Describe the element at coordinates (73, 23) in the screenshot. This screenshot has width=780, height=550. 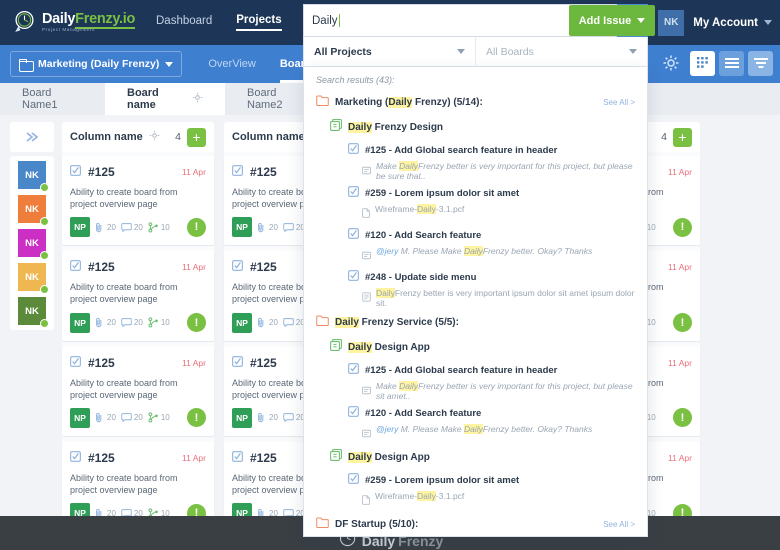
I see `app-logo: DailyFrenzy.io Project Management` at that location.